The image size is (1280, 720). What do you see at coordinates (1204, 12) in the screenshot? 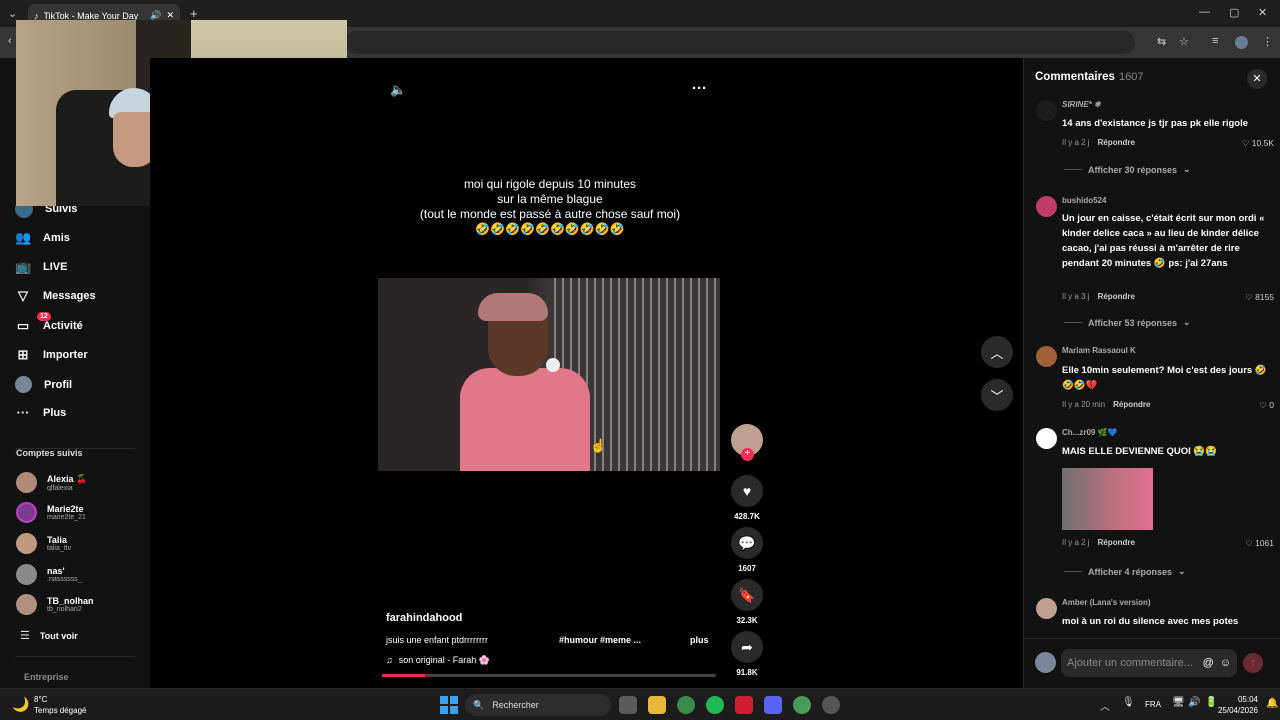
I see `minimize-button: —` at bounding box center [1204, 12].